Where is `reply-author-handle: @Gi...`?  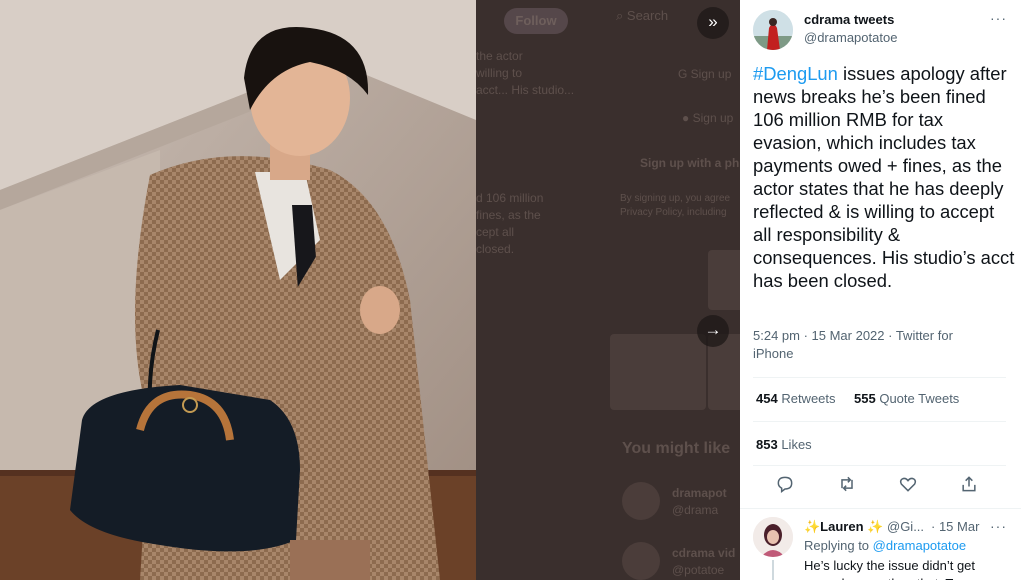 reply-author-handle: @Gi... is located at coordinates (905, 526).